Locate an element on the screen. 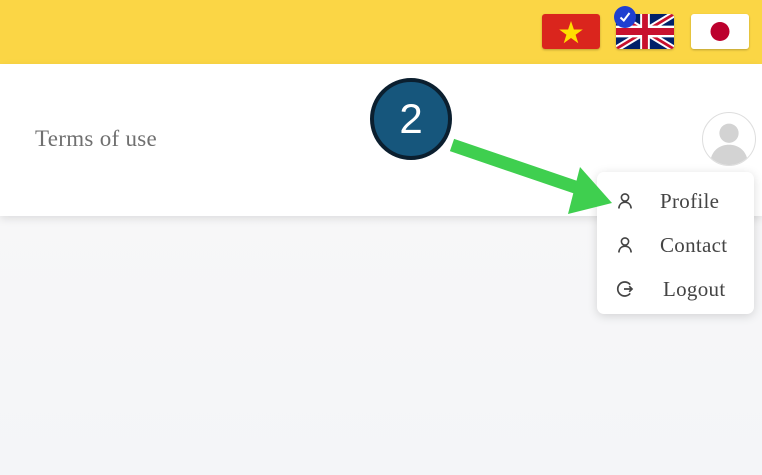  menu-item-contact: Contact is located at coordinates (675, 245).